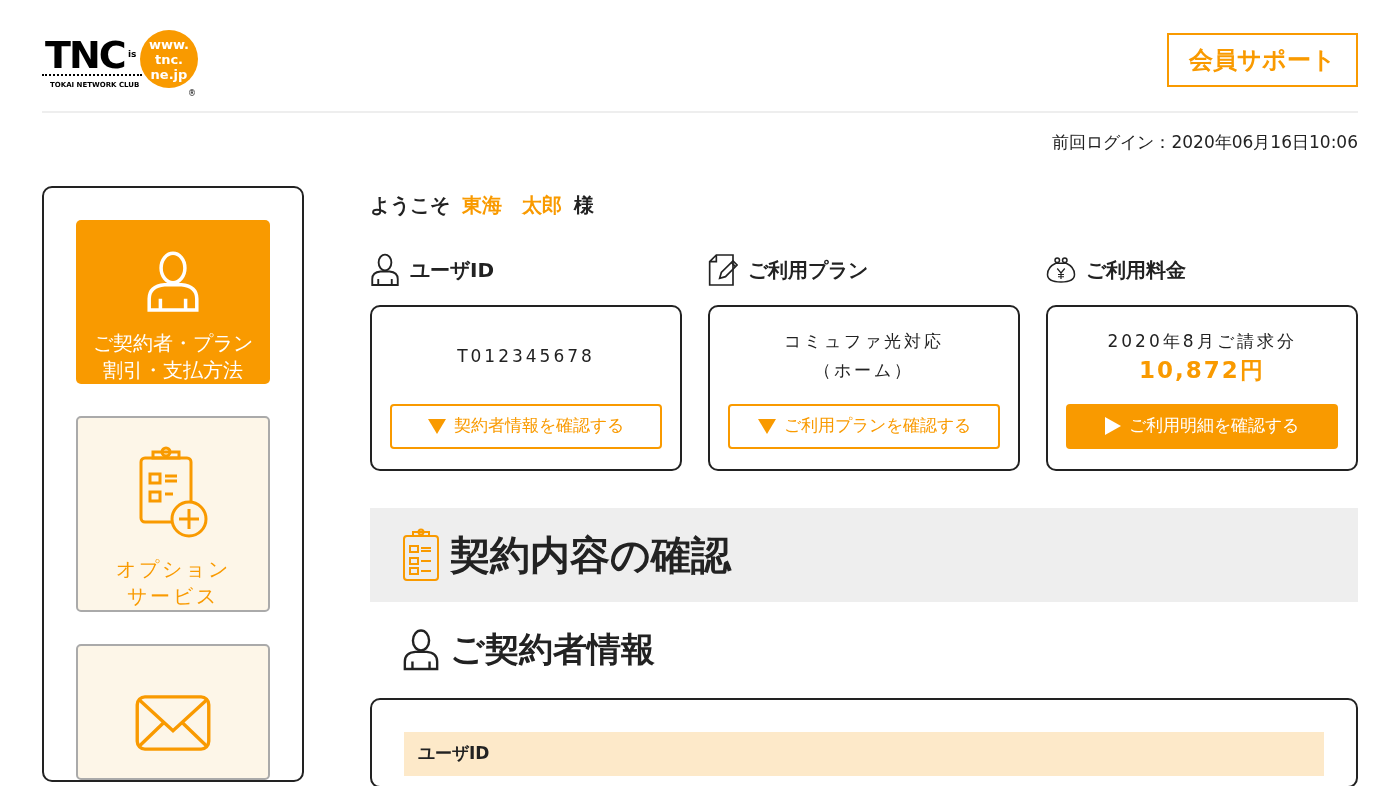  What do you see at coordinates (132, 54) in the screenshot?
I see `logo-suffix: is` at bounding box center [132, 54].